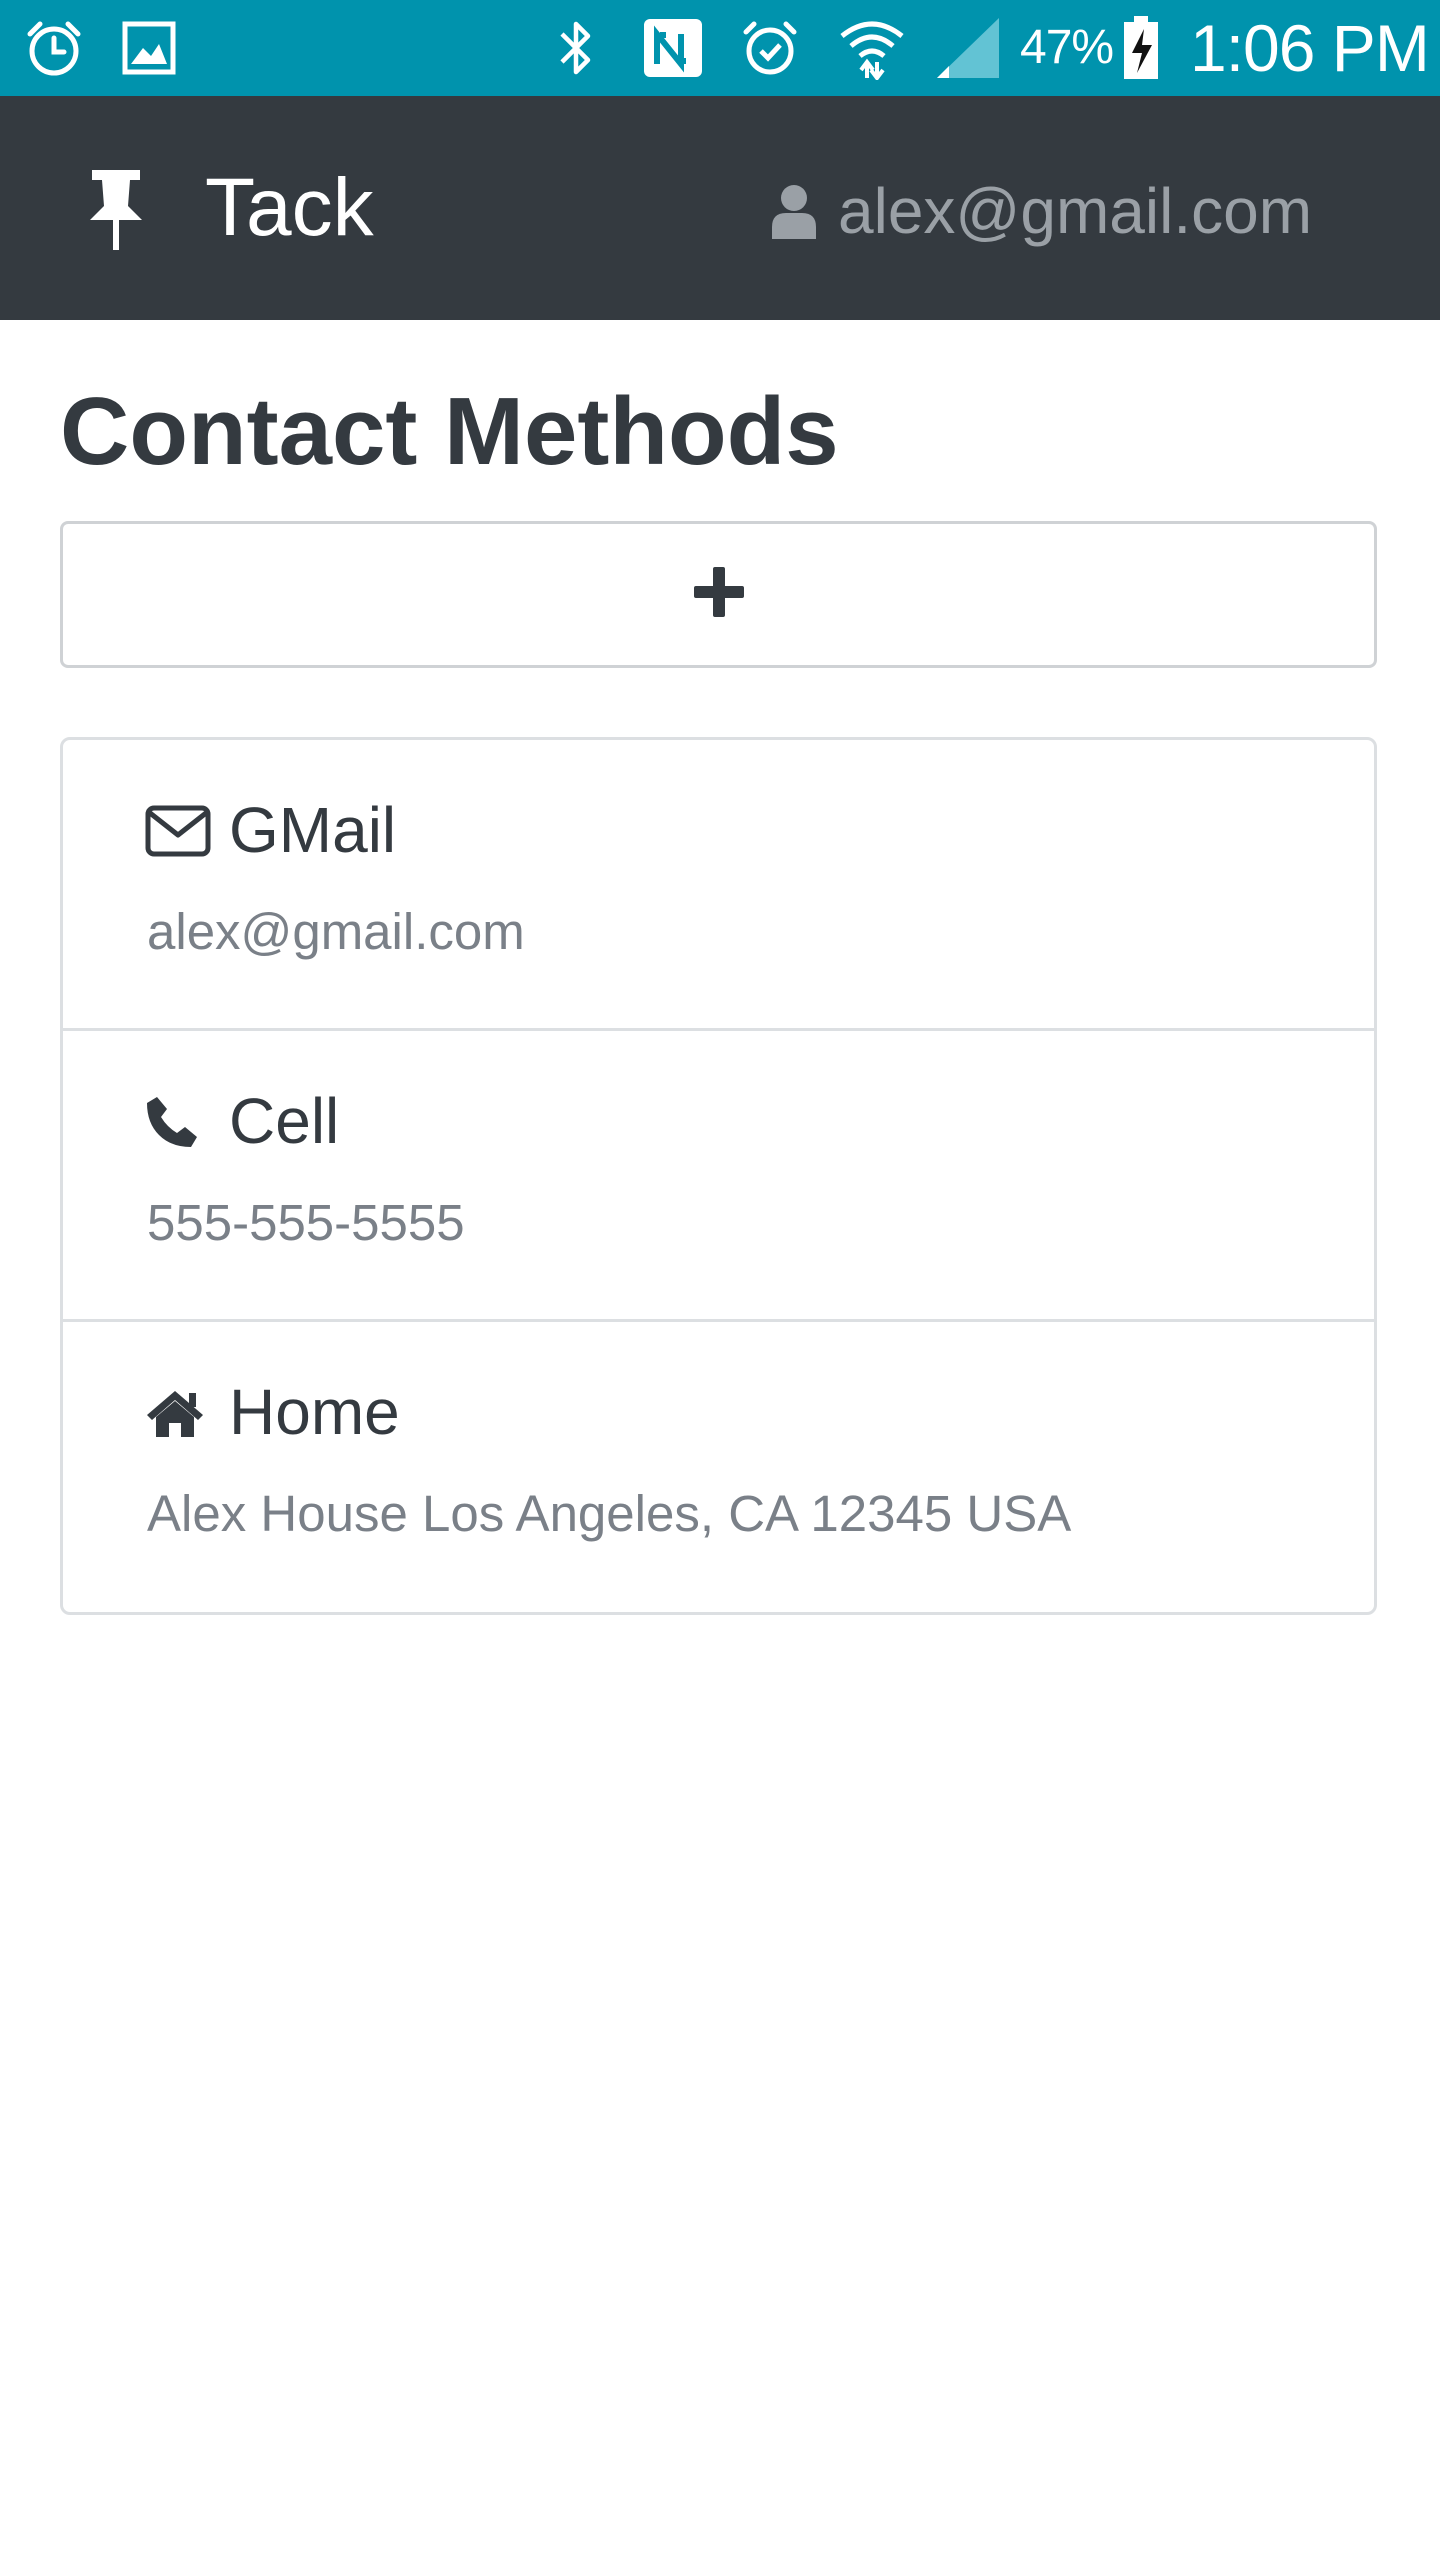 Image resolution: width=1440 pixels, height=2560 pixels. I want to click on alarm-clock-icon, so click(770, 48).